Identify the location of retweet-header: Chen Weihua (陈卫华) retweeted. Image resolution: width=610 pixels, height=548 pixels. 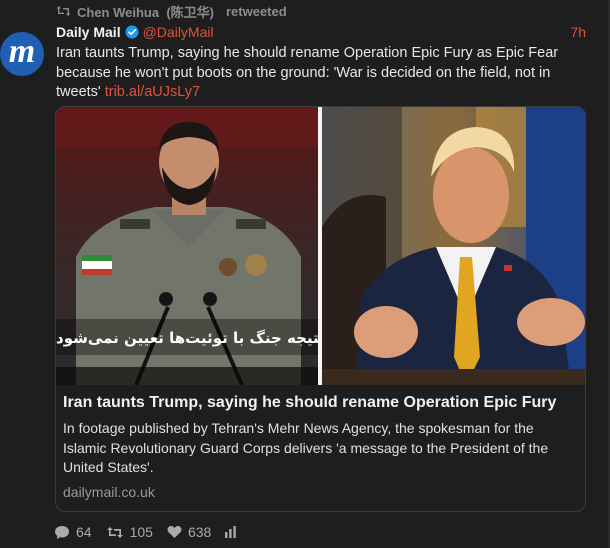
(171, 11).